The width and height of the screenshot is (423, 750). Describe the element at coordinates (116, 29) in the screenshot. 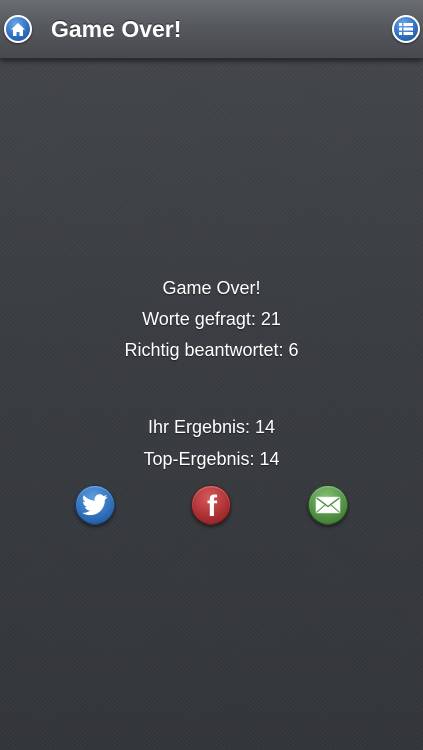

I see `page-title: Game Over!` at that location.